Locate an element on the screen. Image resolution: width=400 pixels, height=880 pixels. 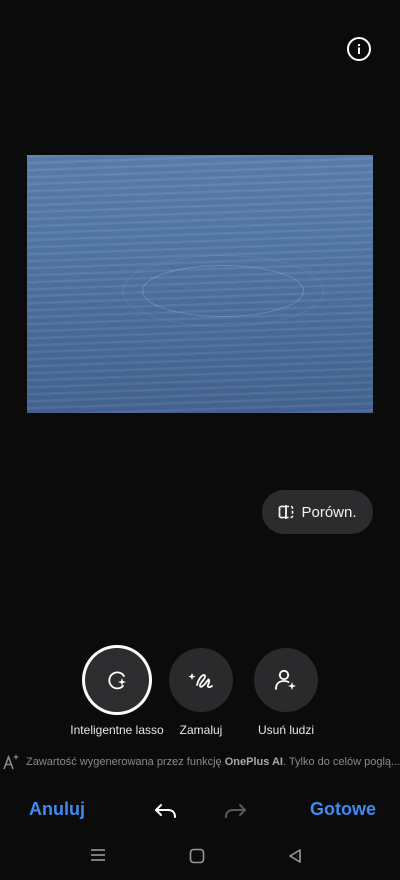
home-square-icon is located at coordinates (197, 856).